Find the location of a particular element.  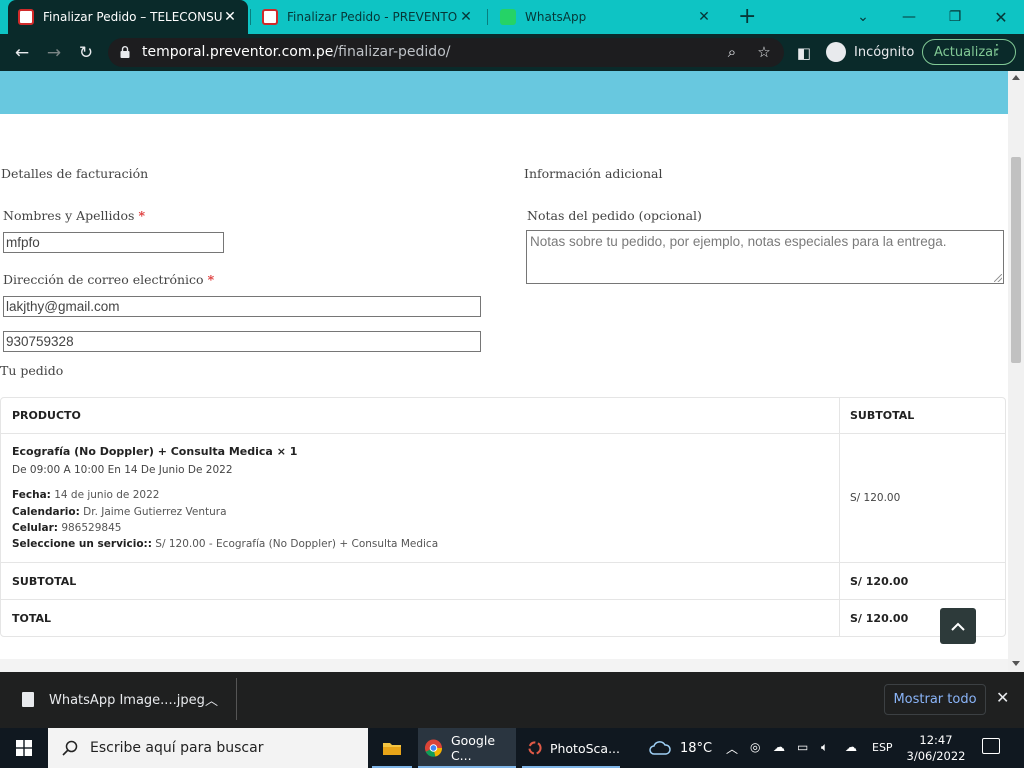

zoom-icon: ⌕ is located at coordinates (732, 53).